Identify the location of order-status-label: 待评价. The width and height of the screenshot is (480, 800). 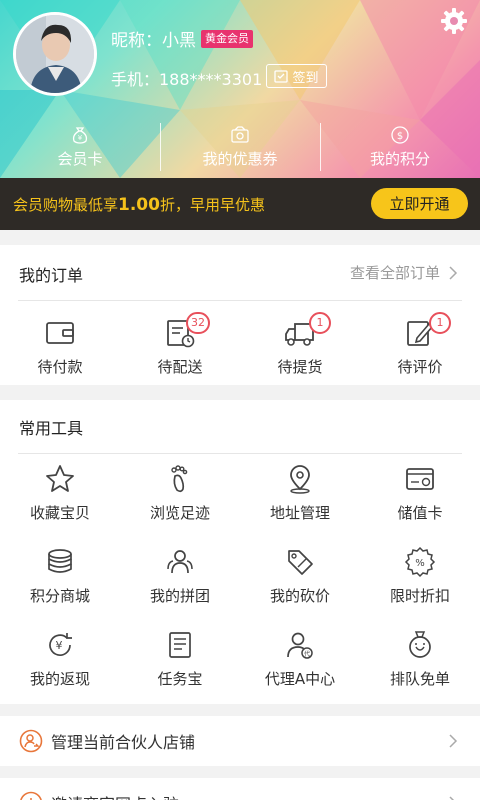
(420, 367).